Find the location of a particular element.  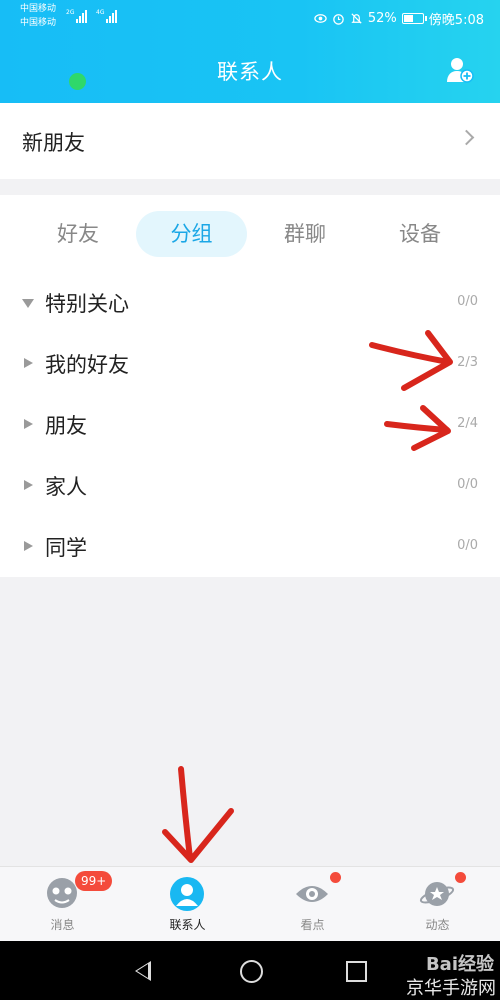

bottom-nav: 99+ 消息 联系人 看点 动态 is located at coordinates (250, 904).